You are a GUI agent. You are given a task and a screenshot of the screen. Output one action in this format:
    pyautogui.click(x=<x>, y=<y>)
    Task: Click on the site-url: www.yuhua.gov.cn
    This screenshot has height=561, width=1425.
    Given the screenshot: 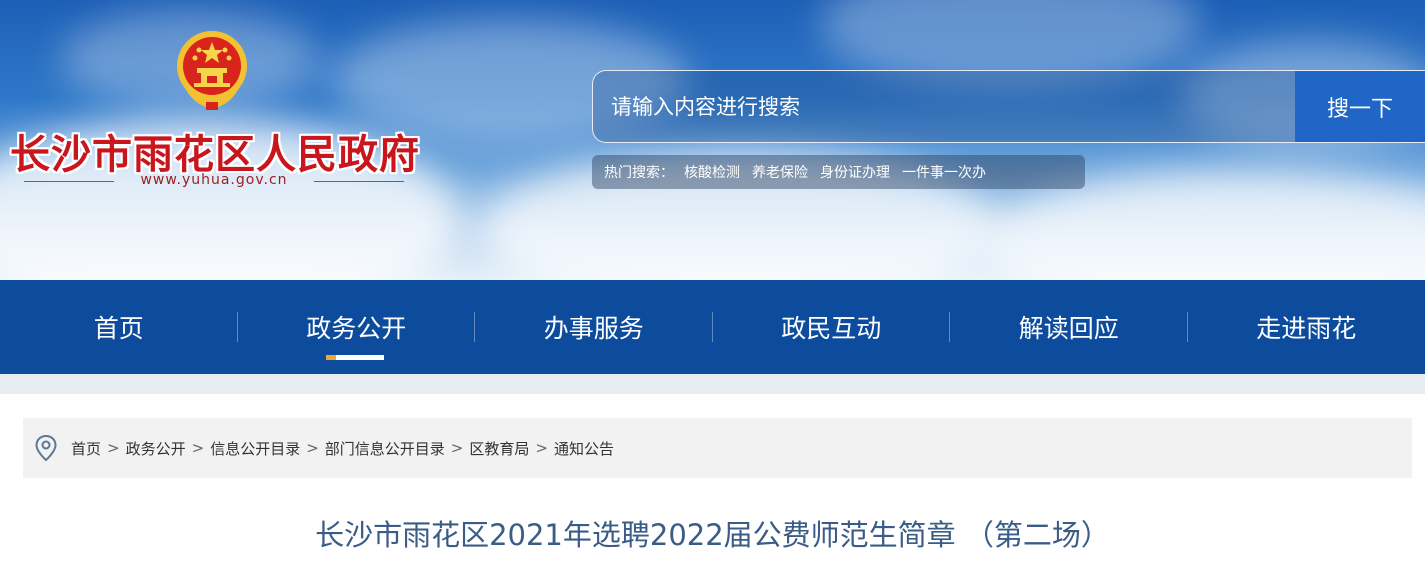 What is the action you would take?
    pyautogui.click(x=214, y=180)
    